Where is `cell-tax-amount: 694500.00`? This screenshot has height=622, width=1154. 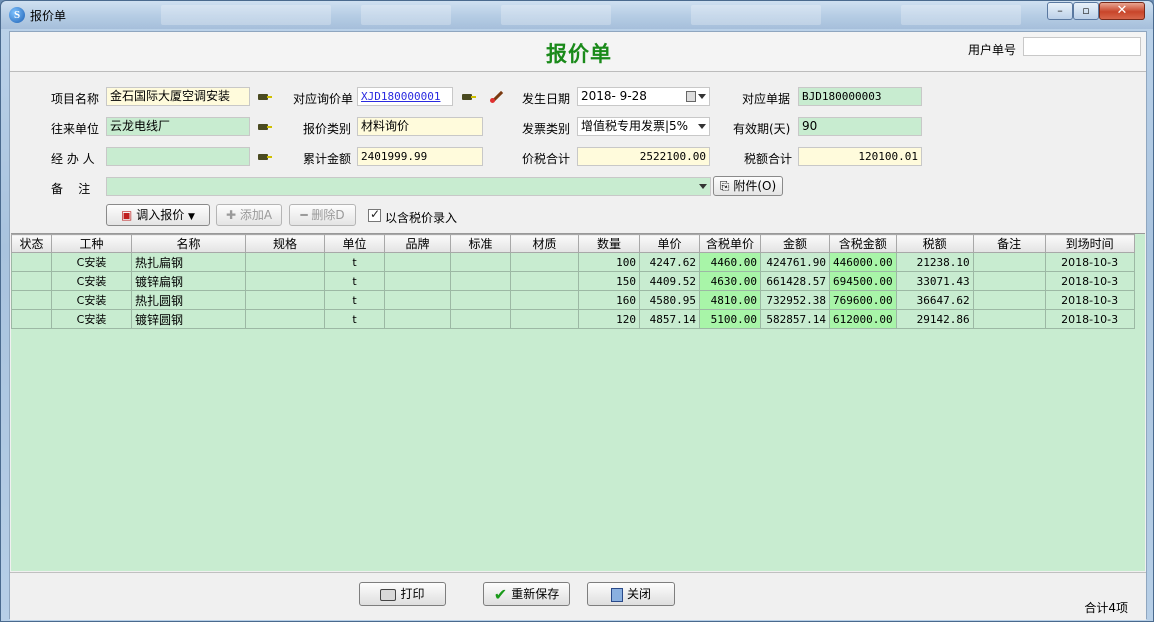
cell-tax-amount: 694500.00 is located at coordinates (863, 281).